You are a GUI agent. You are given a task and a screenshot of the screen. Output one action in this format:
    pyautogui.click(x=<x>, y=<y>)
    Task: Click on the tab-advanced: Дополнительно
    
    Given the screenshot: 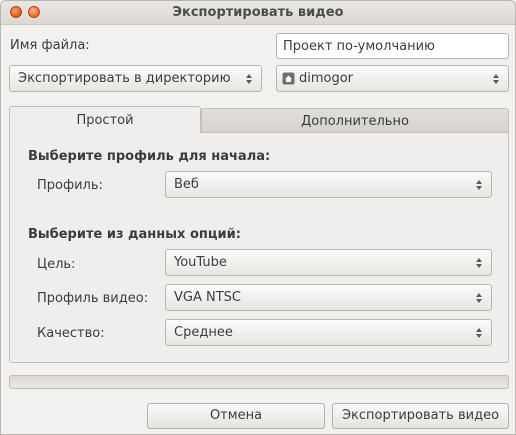 What is the action you would take?
    pyautogui.click(x=355, y=120)
    